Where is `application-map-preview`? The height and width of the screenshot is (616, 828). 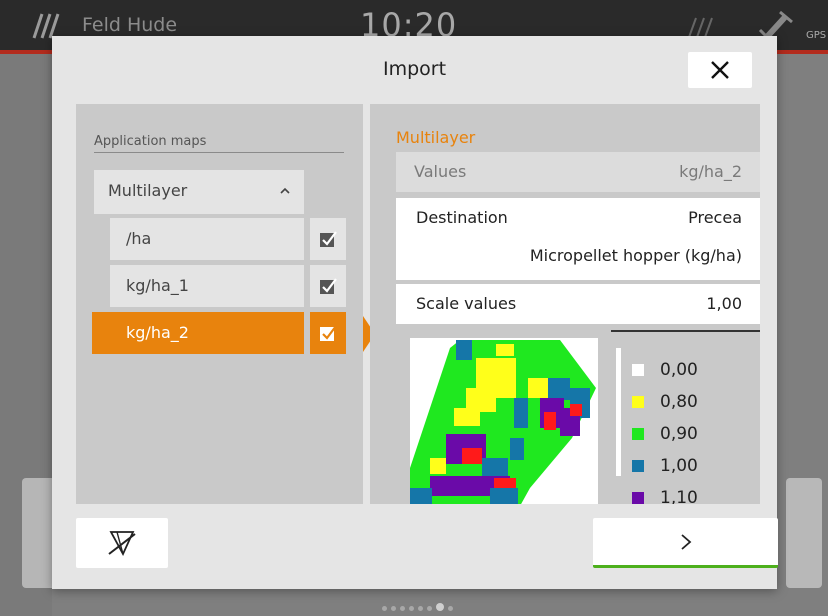
application-map-preview is located at coordinates (504, 421).